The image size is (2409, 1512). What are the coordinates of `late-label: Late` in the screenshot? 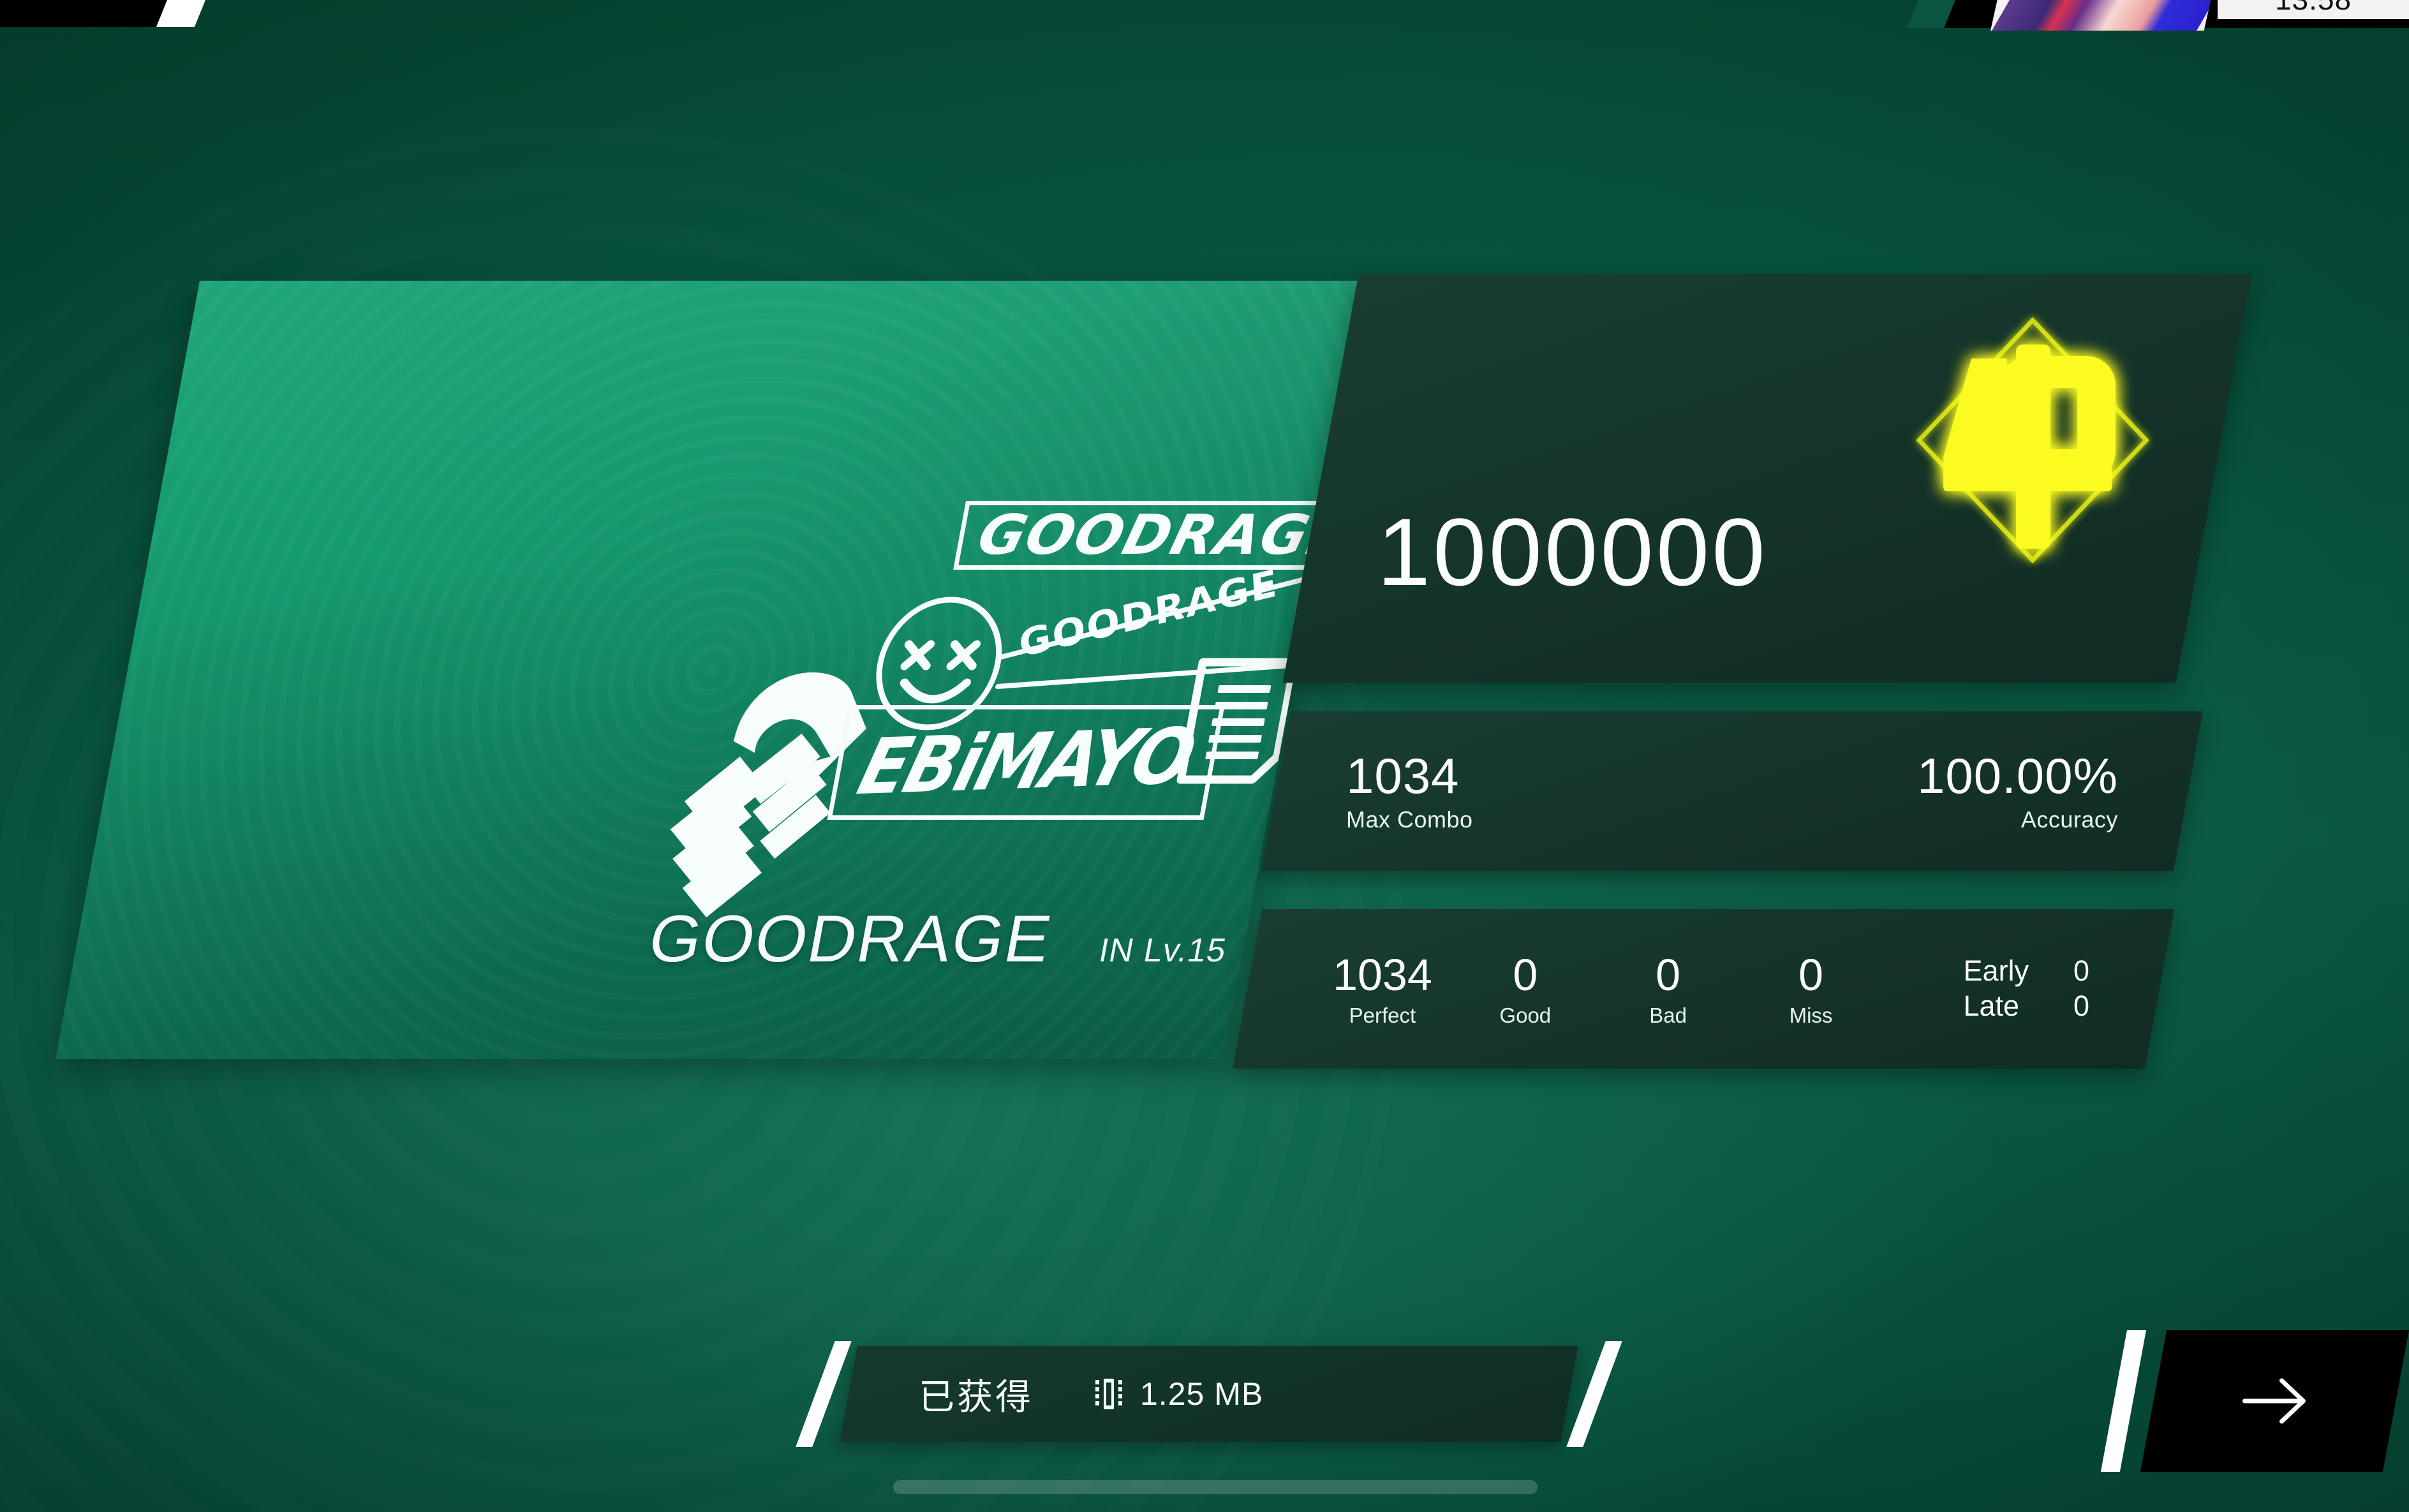 It's located at (1991, 1005).